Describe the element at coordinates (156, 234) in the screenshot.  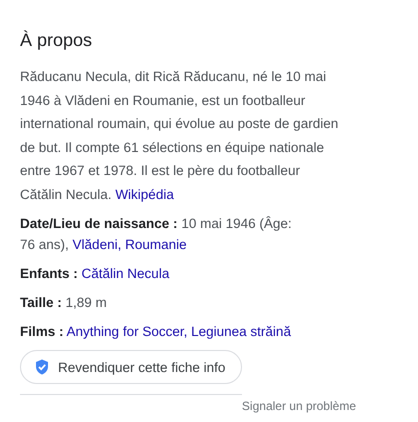
I see `fact-line: Date/Lieu de naissance : 10 mai 1946 (Âge: 76 ans), Vlădeni, Roumanie` at that location.